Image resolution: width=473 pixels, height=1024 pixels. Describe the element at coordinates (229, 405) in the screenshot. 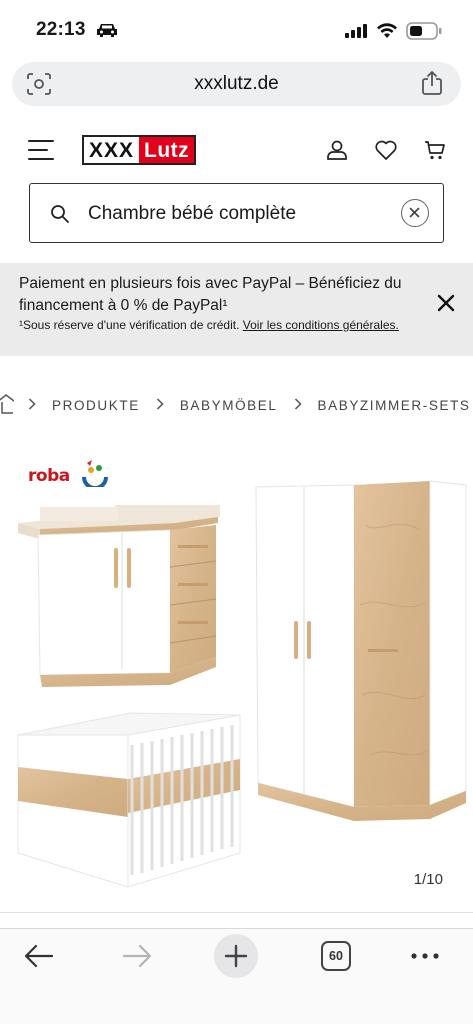

I see `breadcrumb-item-babymoebel: BABYMÖBEL` at that location.